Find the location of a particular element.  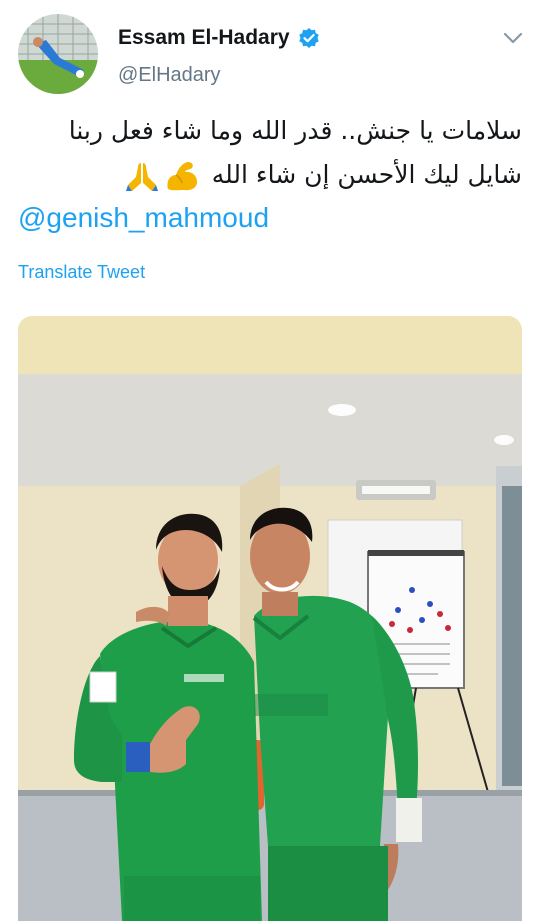

author-handle: @ElHadary is located at coordinates (169, 75).